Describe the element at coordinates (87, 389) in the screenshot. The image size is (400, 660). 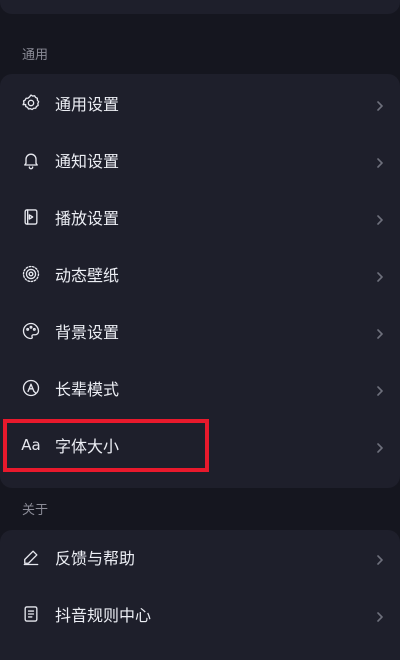
I see `settings-item-label: 长辈模式` at that location.